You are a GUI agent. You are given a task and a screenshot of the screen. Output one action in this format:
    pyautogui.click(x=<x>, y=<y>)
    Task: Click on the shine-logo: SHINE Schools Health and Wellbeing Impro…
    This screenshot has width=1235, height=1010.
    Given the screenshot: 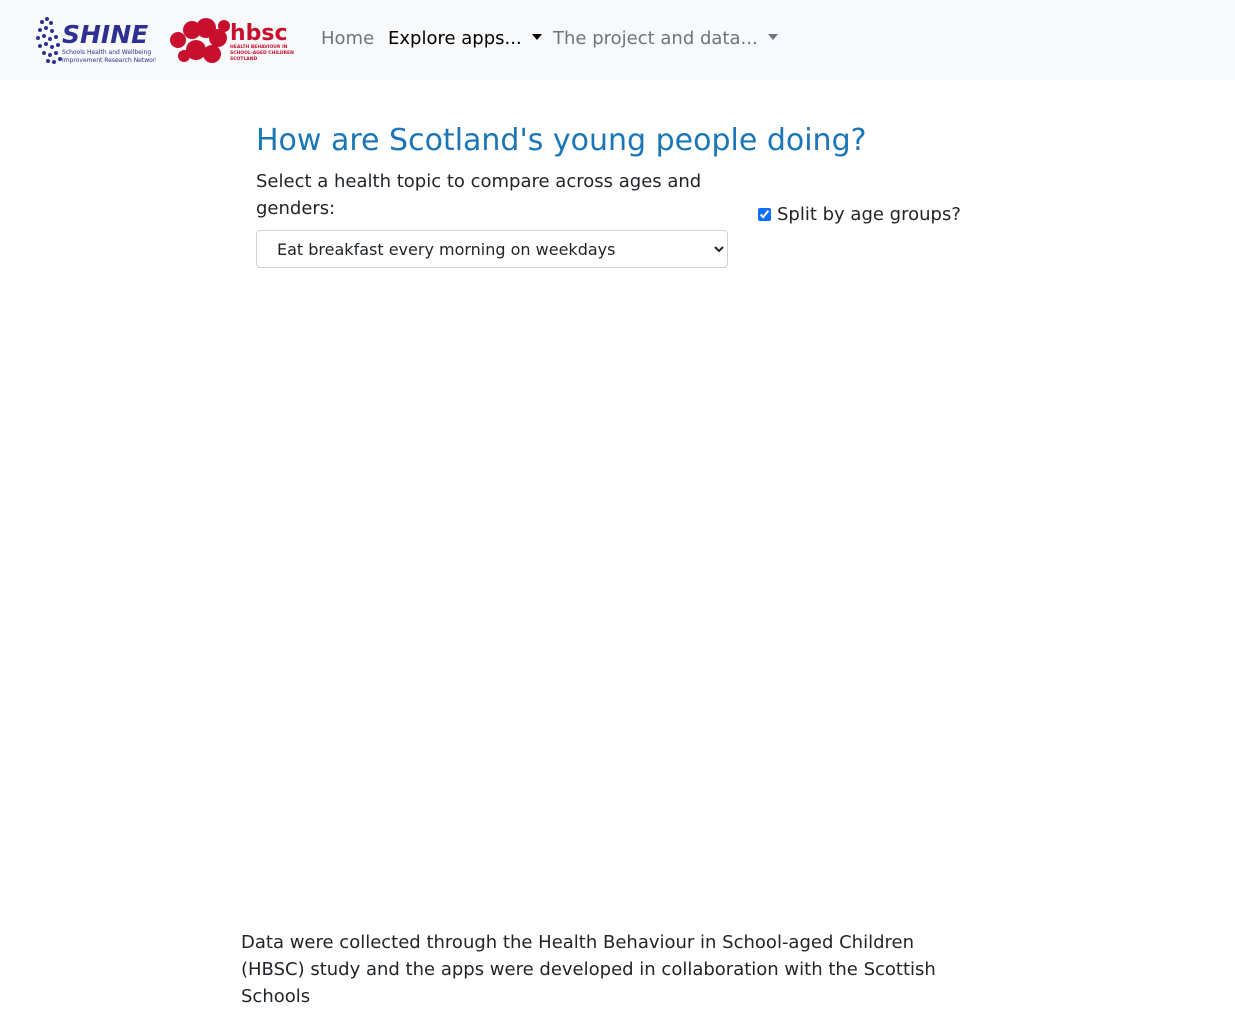 What is the action you would take?
    pyautogui.click(x=94, y=39)
    